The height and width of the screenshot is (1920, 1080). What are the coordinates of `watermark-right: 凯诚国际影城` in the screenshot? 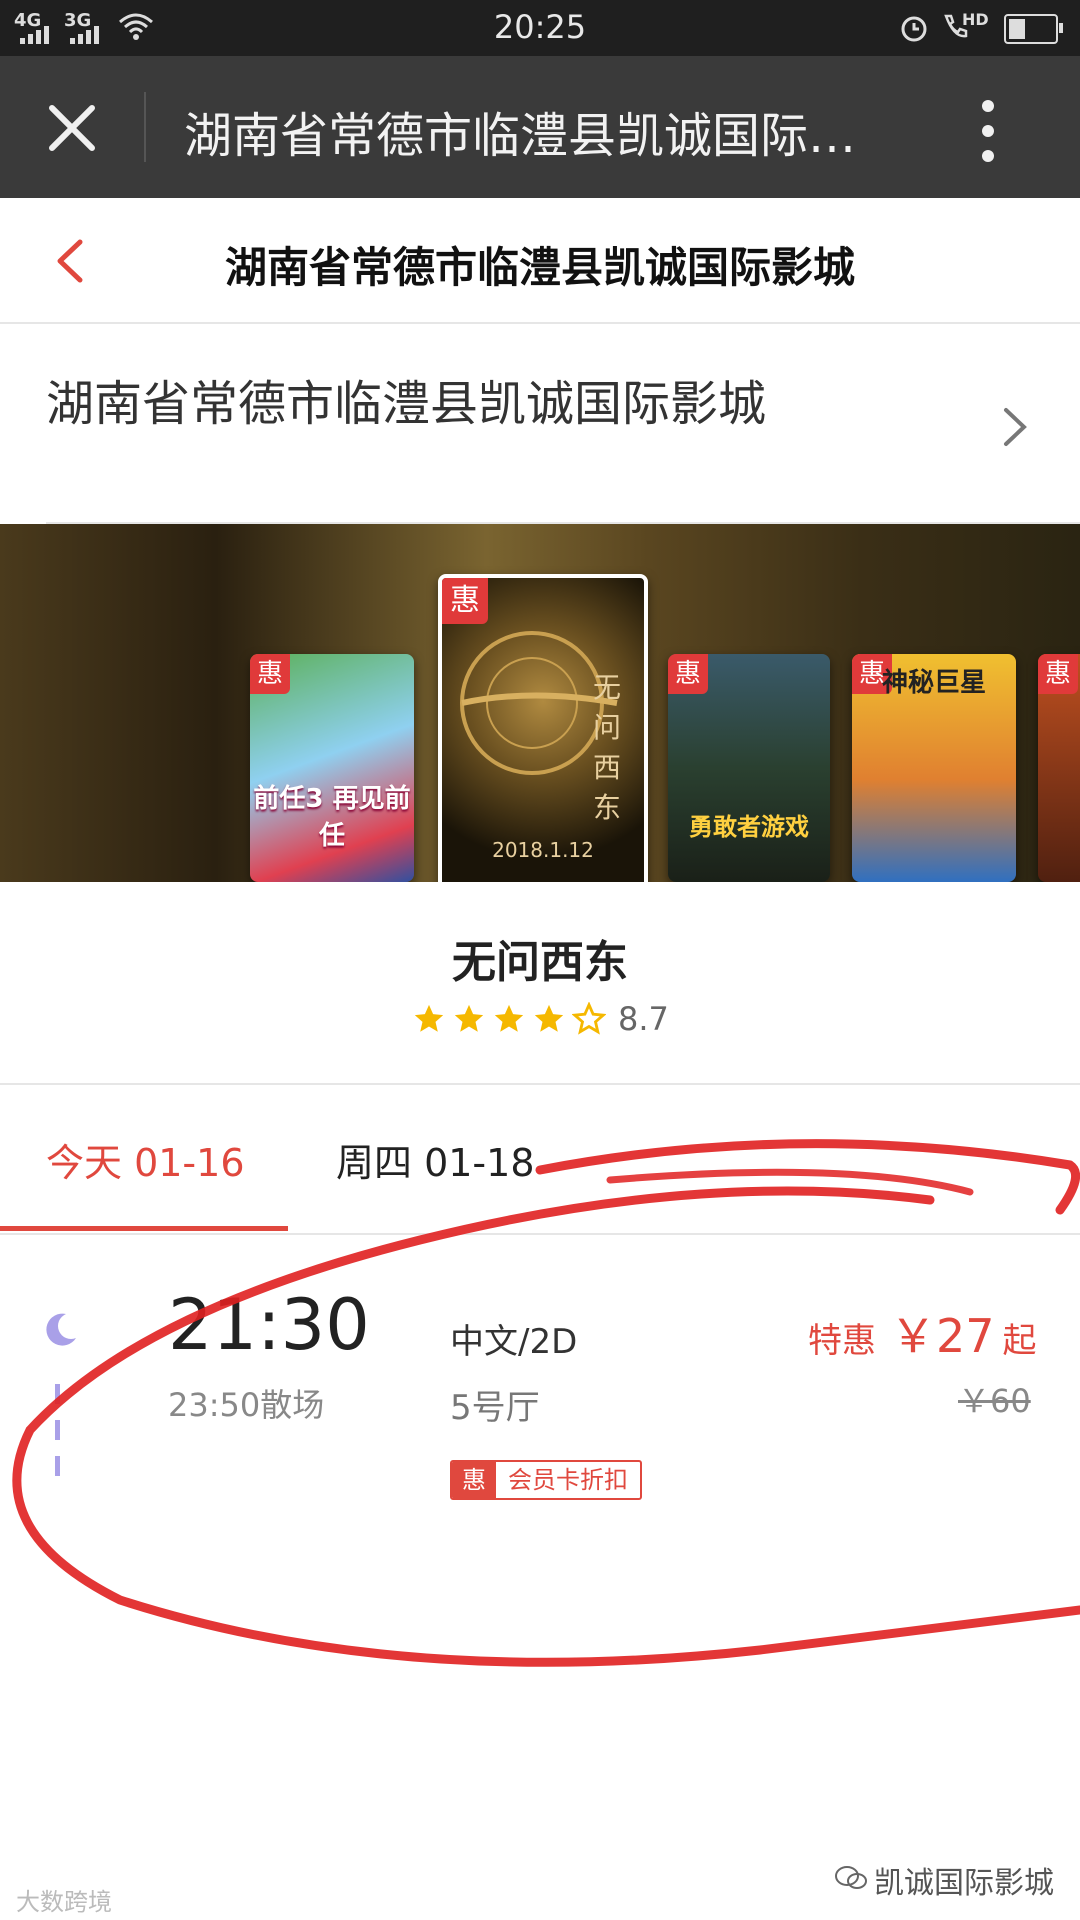 It's located at (964, 1883).